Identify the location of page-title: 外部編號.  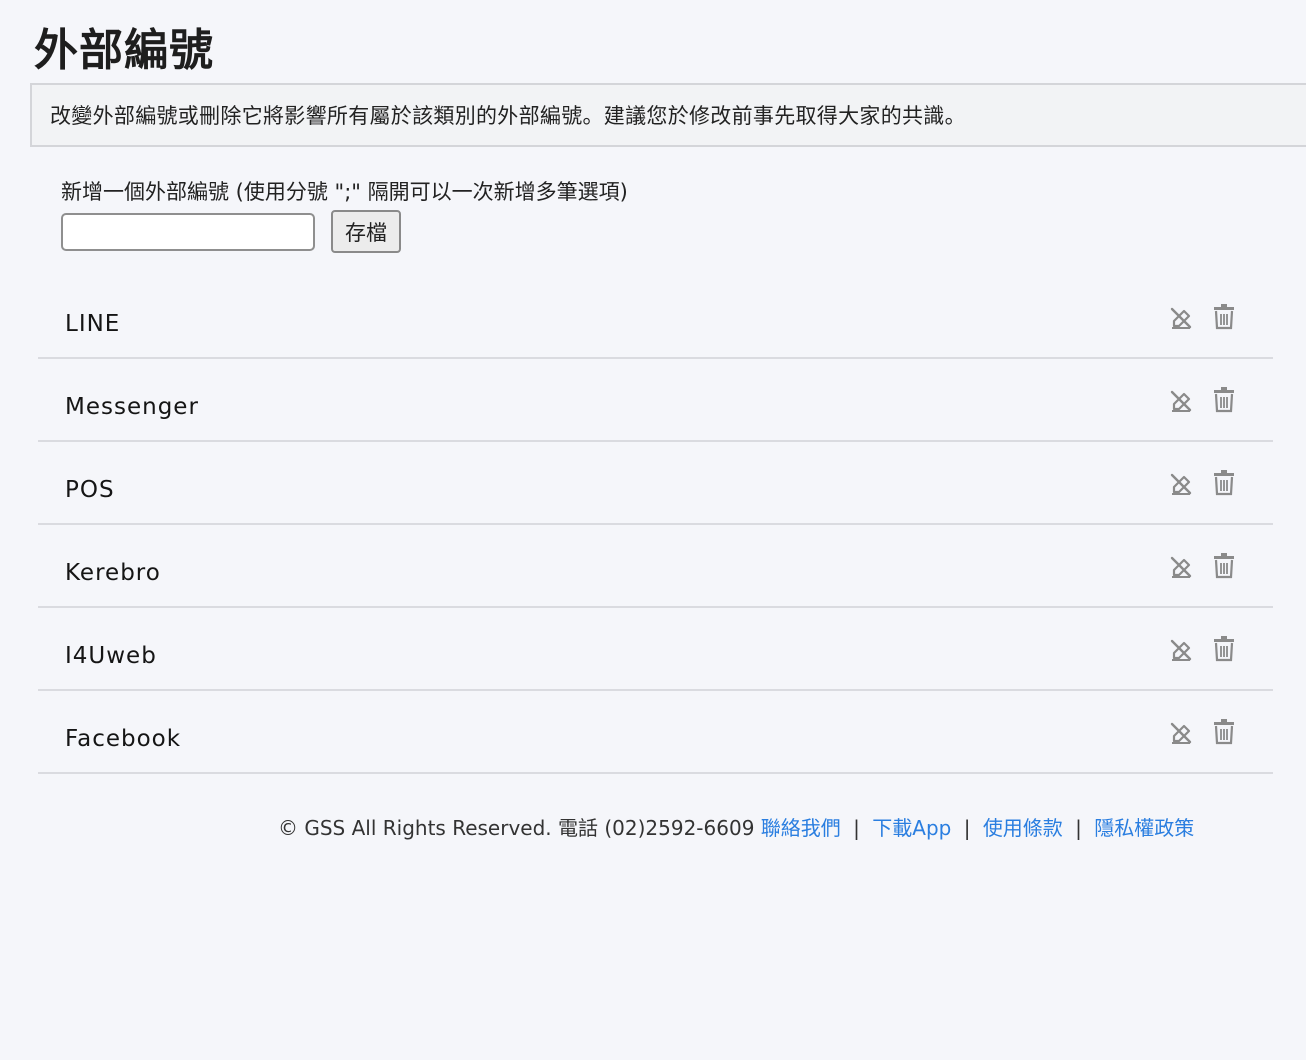
(124, 50).